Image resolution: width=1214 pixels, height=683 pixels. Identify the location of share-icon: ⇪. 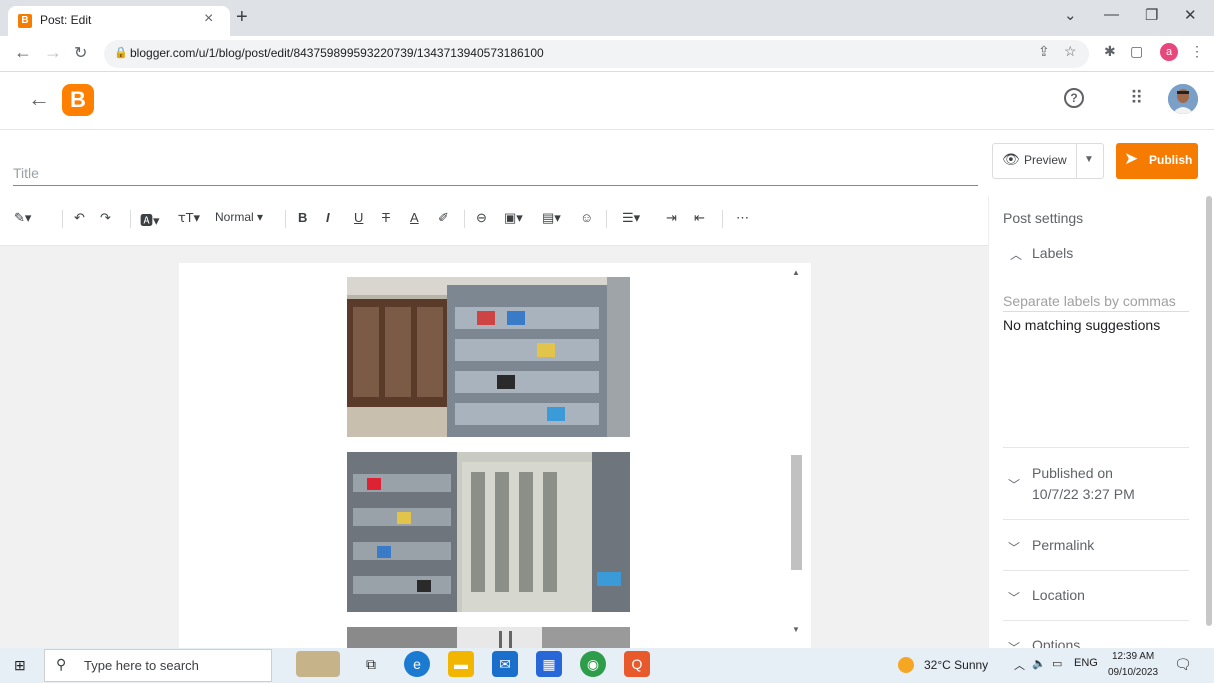
(1044, 51).